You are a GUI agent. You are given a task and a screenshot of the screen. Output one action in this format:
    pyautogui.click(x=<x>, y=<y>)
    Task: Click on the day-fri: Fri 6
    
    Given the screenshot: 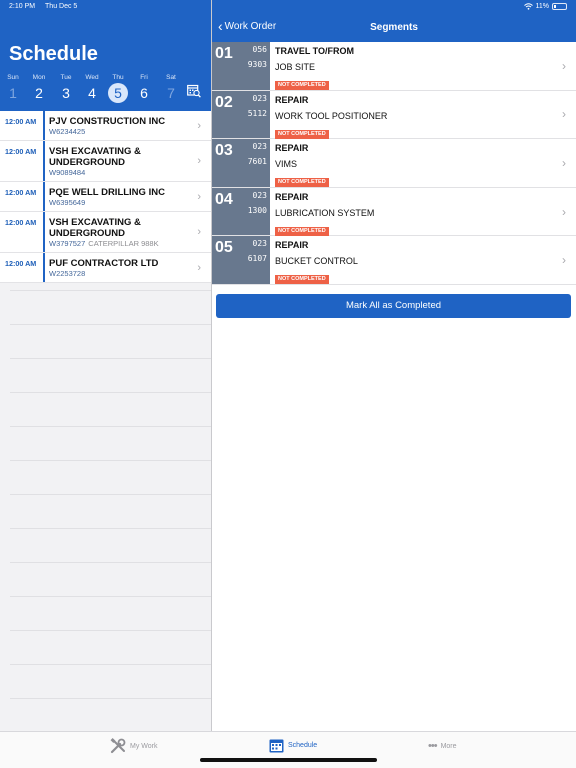 What is the action you would take?
    pyautogui.click(x=144, y=88)
    